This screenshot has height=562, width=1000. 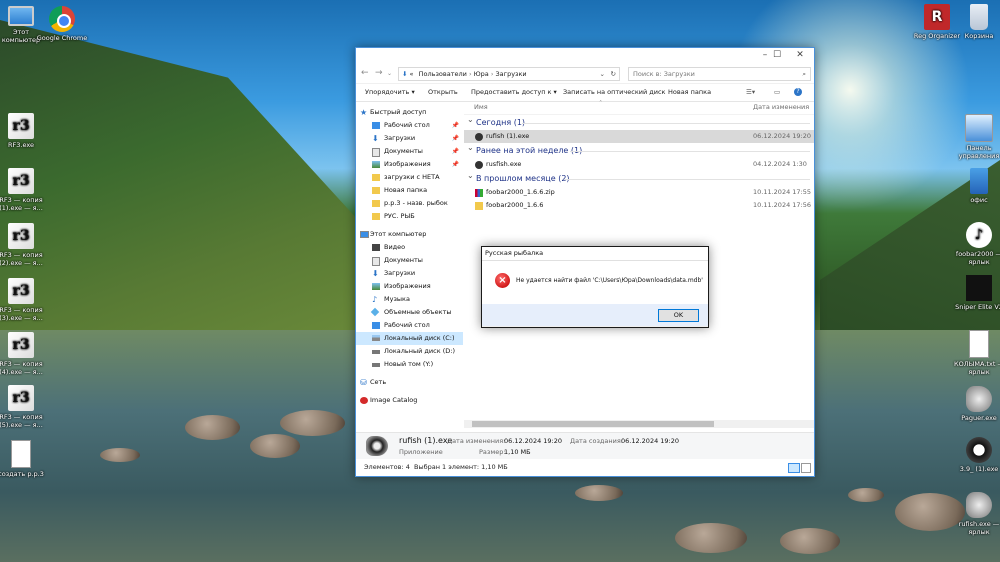 I want to click on refresh-icon: ↻, so click(x=613, y=74).